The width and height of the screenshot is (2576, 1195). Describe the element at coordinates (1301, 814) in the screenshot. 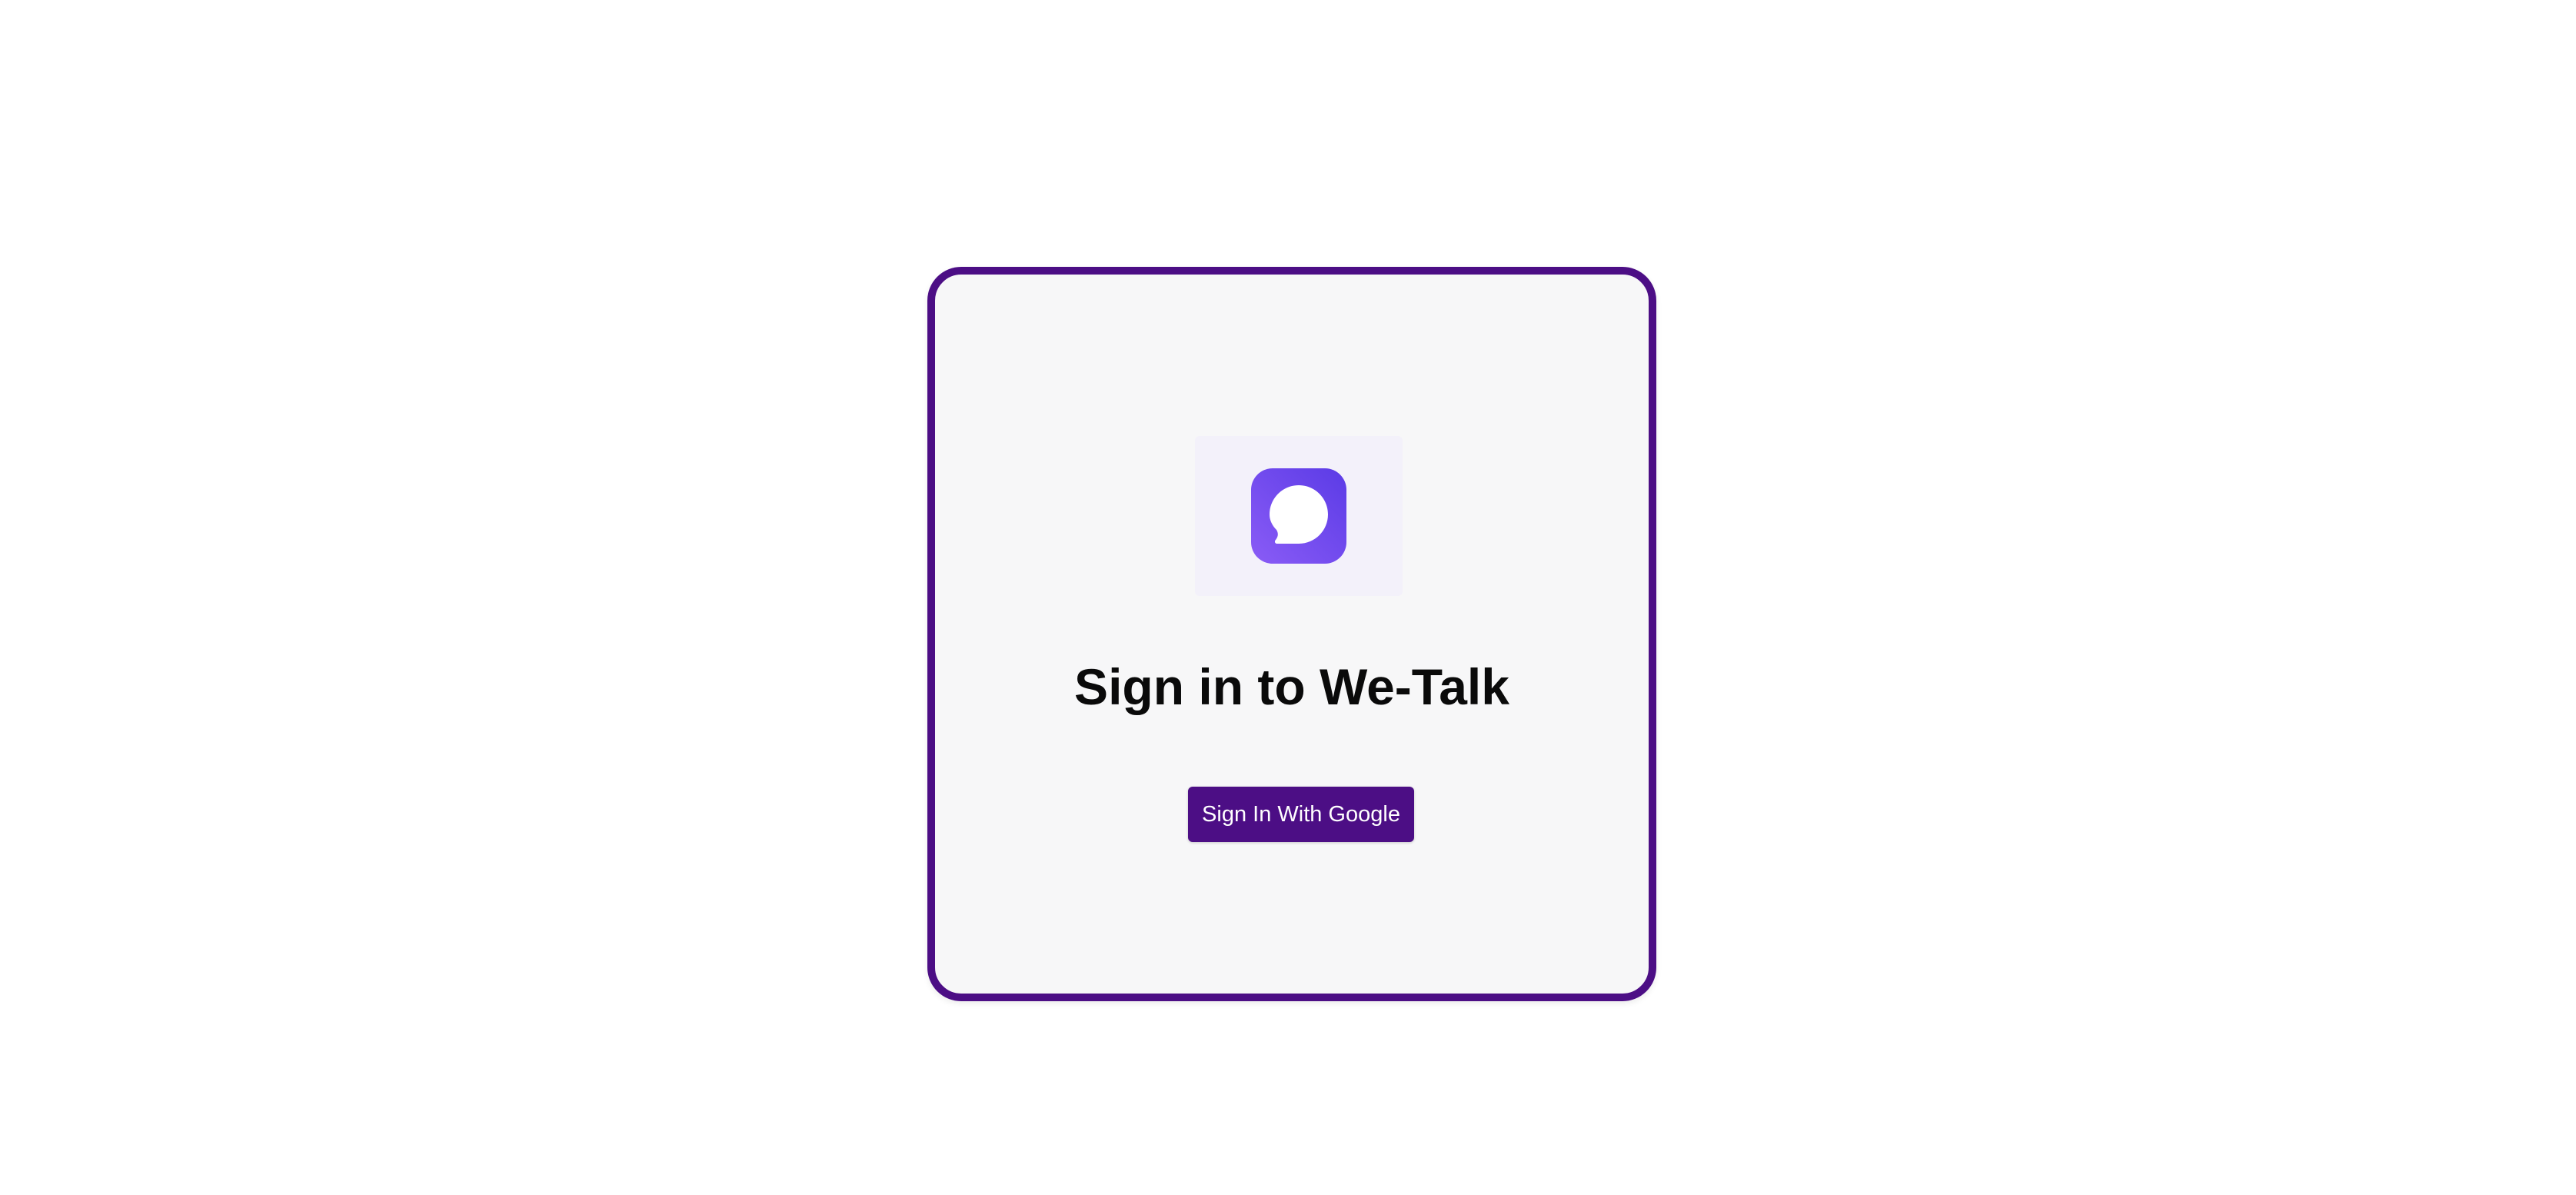

I see `sign-in-with-google-button: Sign In With Google` at that location.